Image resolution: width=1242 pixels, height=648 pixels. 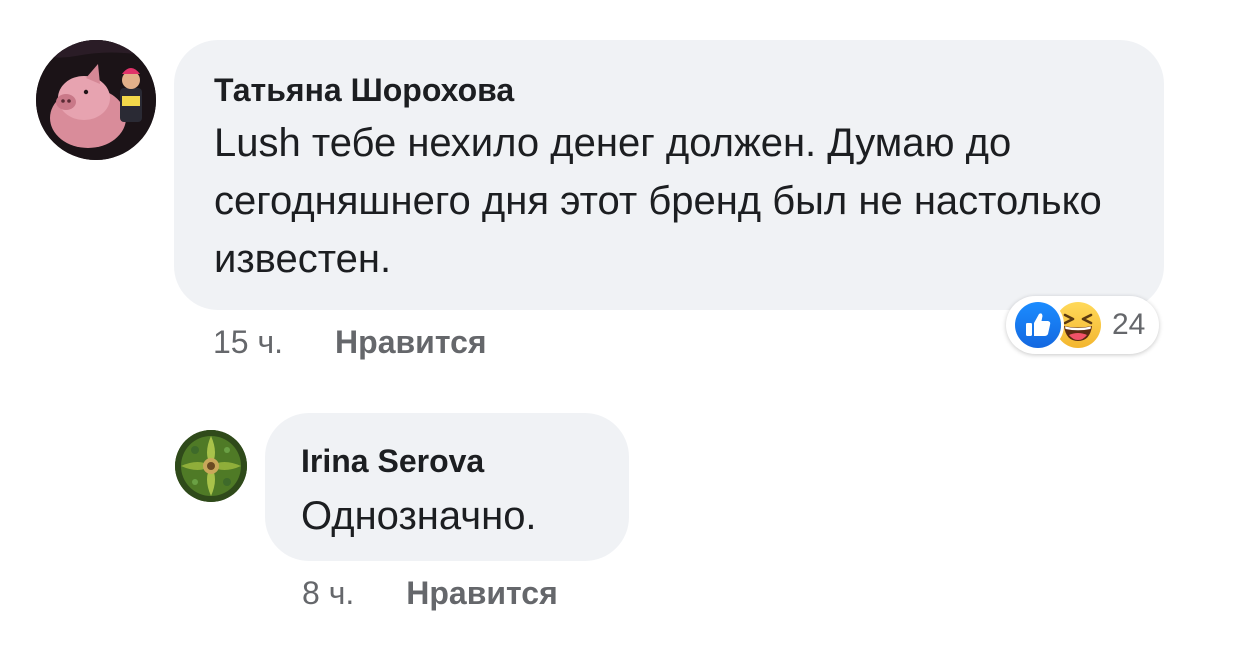 What do you see at coordinates (447, 461) in the screenshot?
I see `reply-author-link: Irina Serova` at bounding box center [447, 461].